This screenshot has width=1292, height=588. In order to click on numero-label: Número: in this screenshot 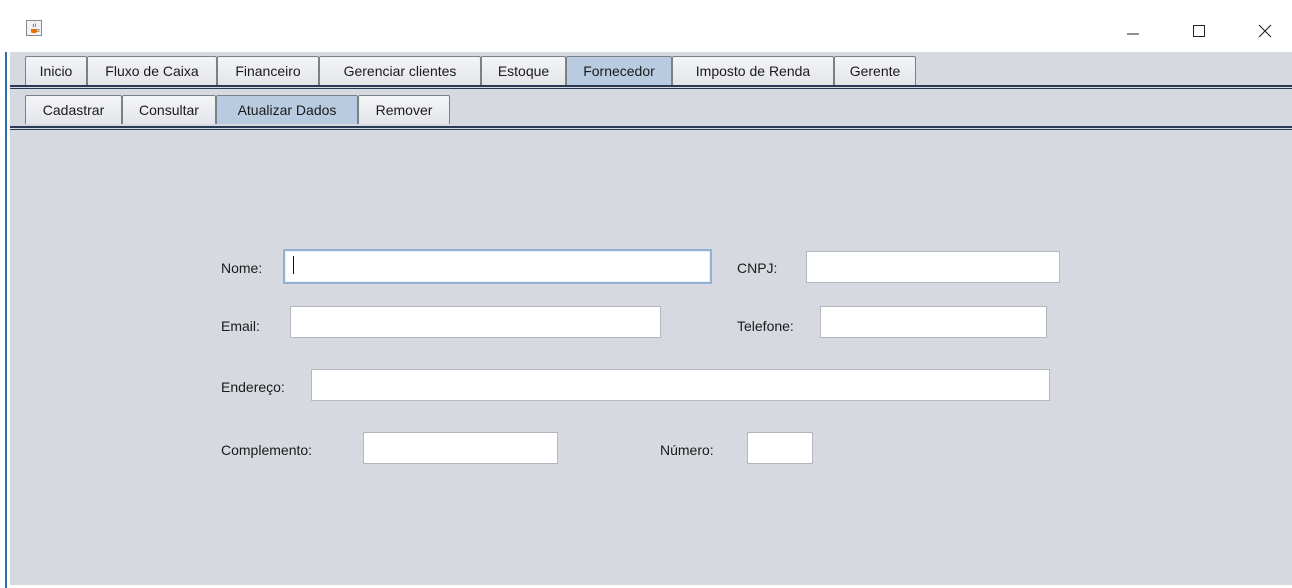, I will do `click(687, 450)`.